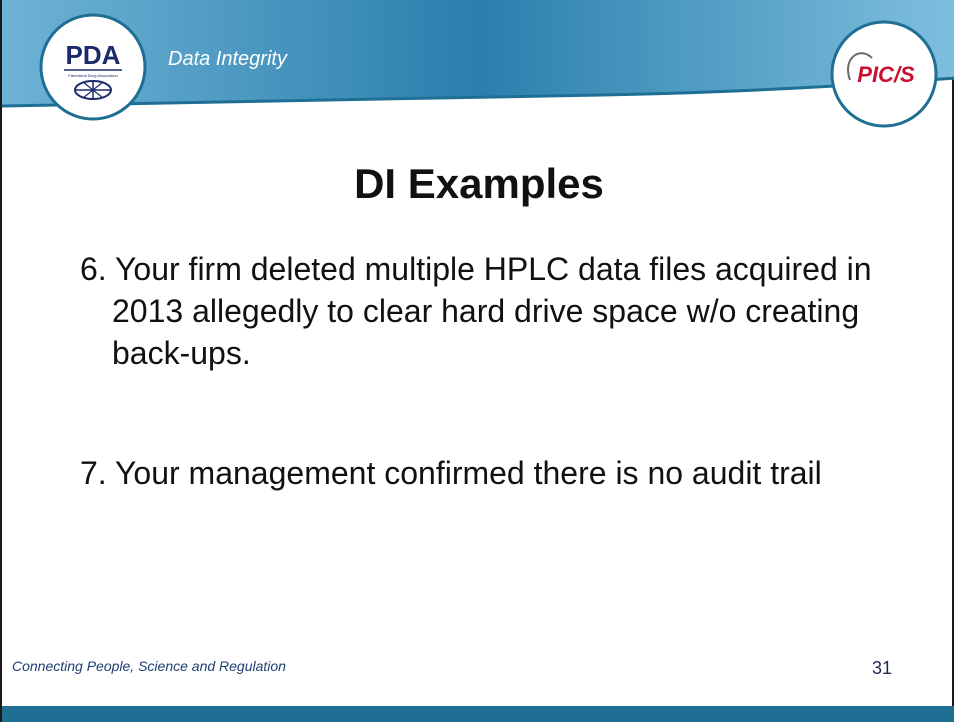 The width and height of the screenshot is (954, 722). I want to click on pics-logo: PIC/S, so click(884, 74).